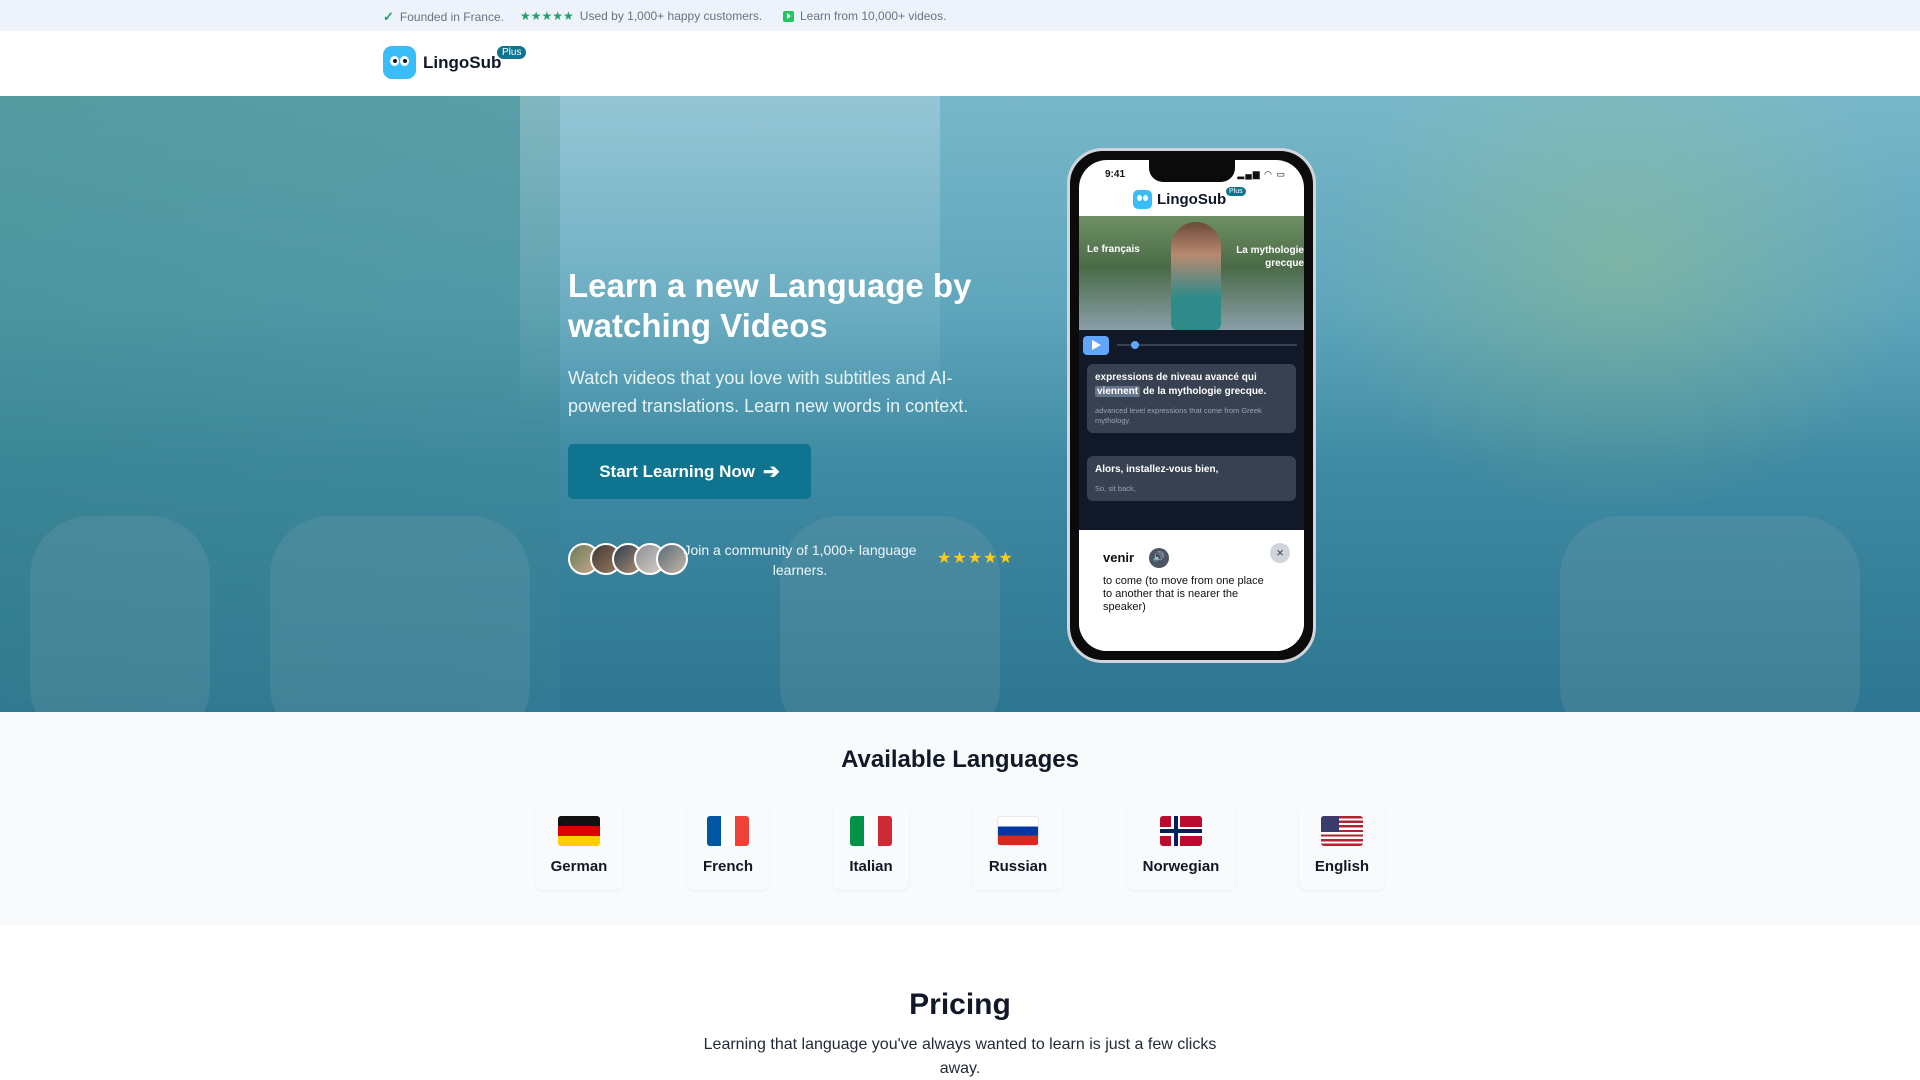 This screenshot has width=1920, height=1080. I want to click on phone-app-name: LingoSub, so click(1192, 199).